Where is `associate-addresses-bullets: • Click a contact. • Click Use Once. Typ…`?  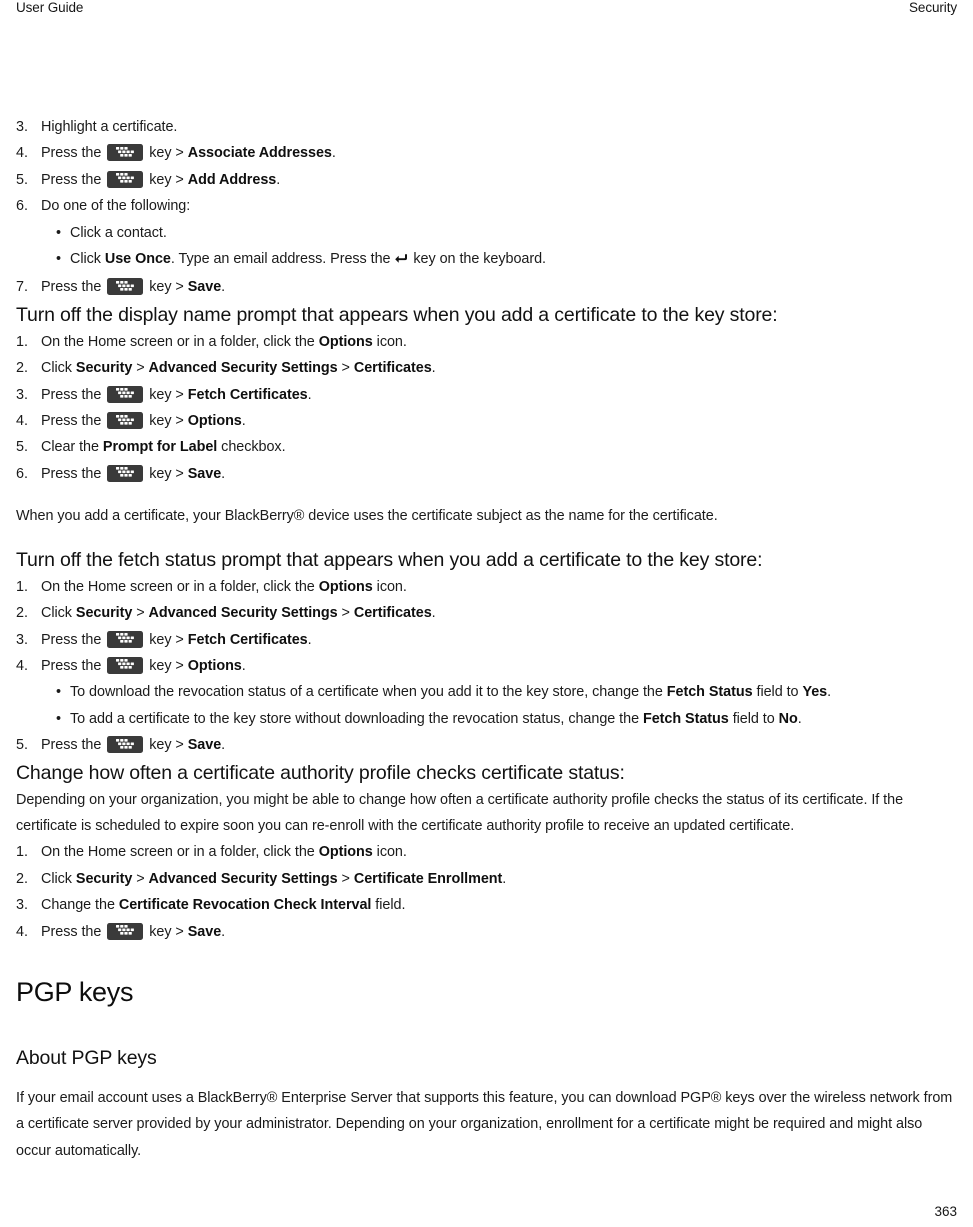 associate-addresses-bullets: • Click a contact. • Click Use Once. Typ… is located at coordinates (486, 247).